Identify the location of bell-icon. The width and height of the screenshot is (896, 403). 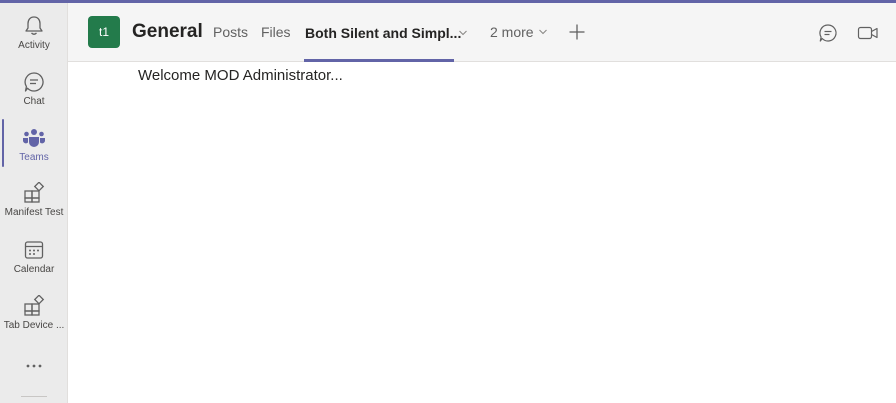
(34, 26).